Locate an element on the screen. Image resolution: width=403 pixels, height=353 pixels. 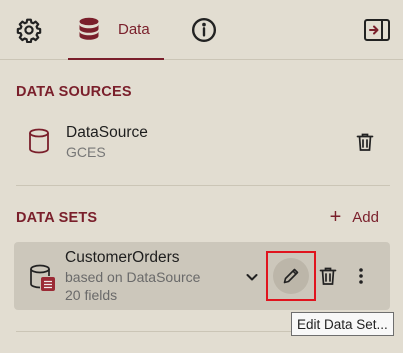
data-set-name: CustomerOrders is located at coordinates (122, 257).